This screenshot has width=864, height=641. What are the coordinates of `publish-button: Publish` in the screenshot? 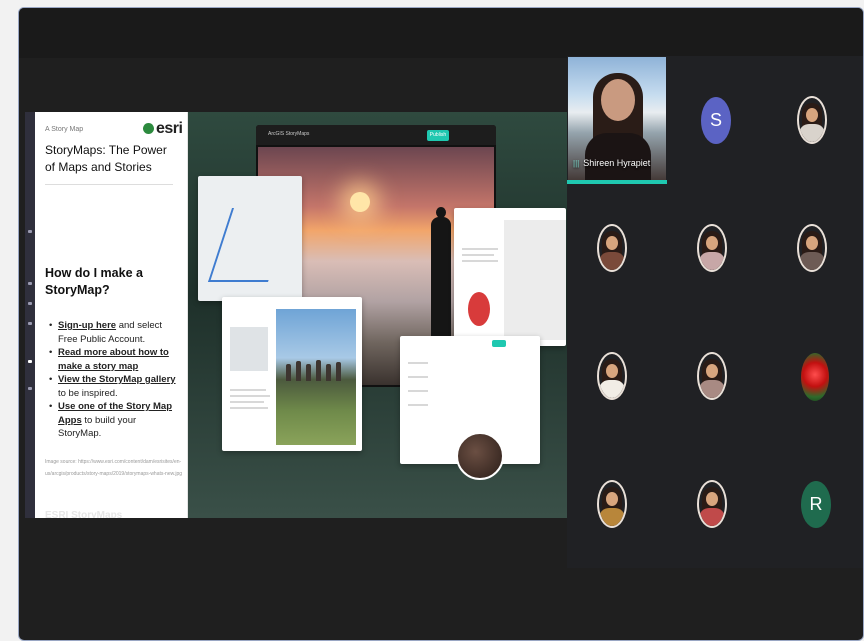 It's located at (438, 135).